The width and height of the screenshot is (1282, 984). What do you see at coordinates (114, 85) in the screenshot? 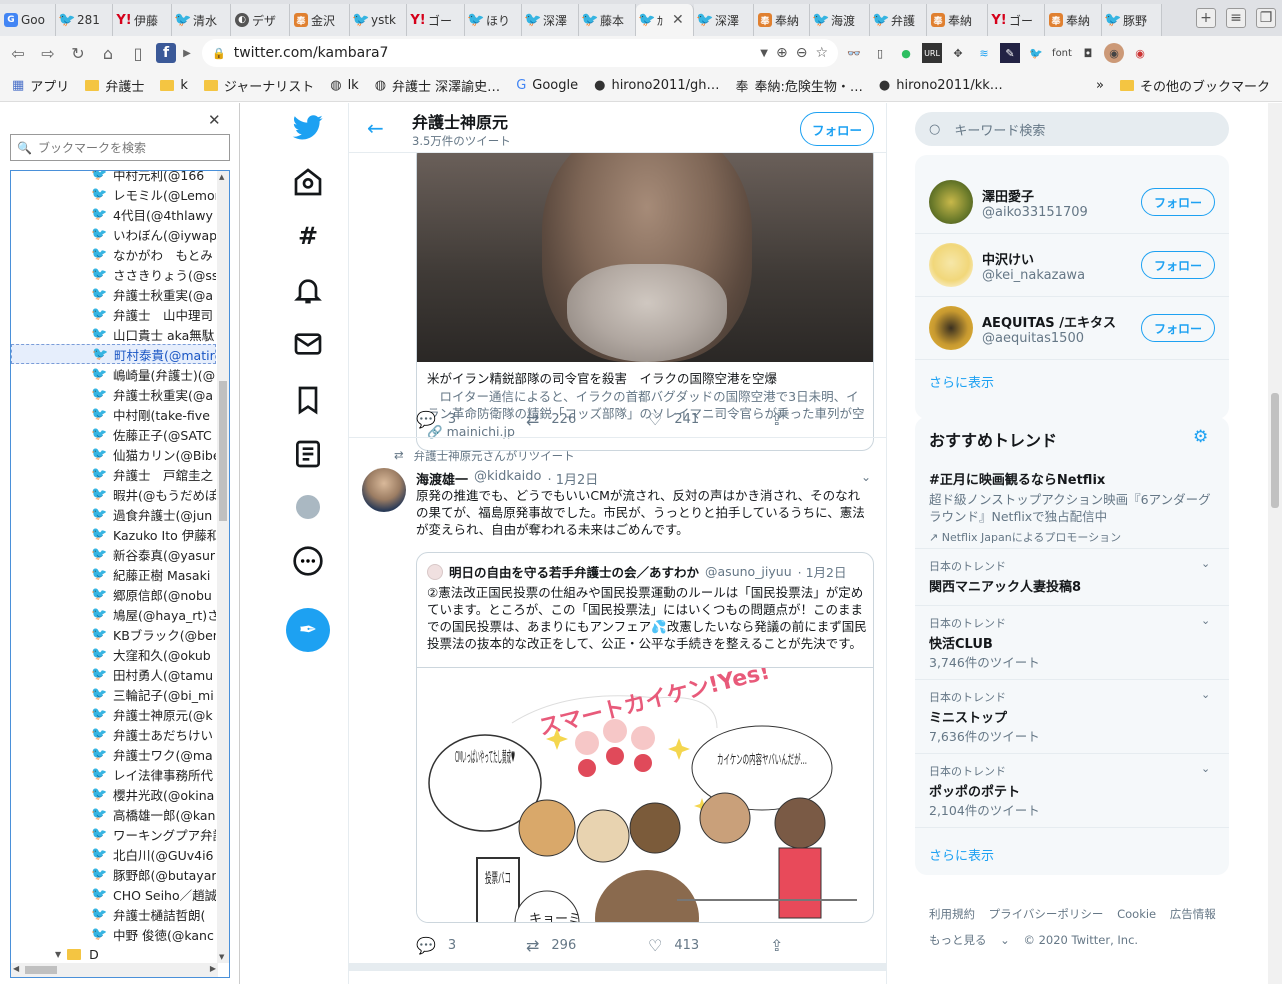
I see `bookmark-item: 弁護士` at bounding box center [114, 85].